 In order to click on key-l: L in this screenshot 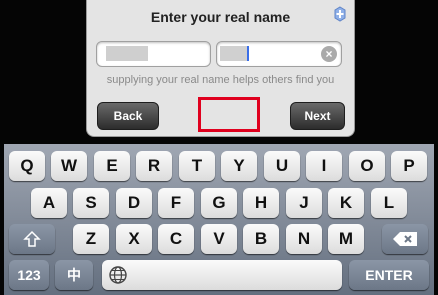, I will do `click(389, 203)`.